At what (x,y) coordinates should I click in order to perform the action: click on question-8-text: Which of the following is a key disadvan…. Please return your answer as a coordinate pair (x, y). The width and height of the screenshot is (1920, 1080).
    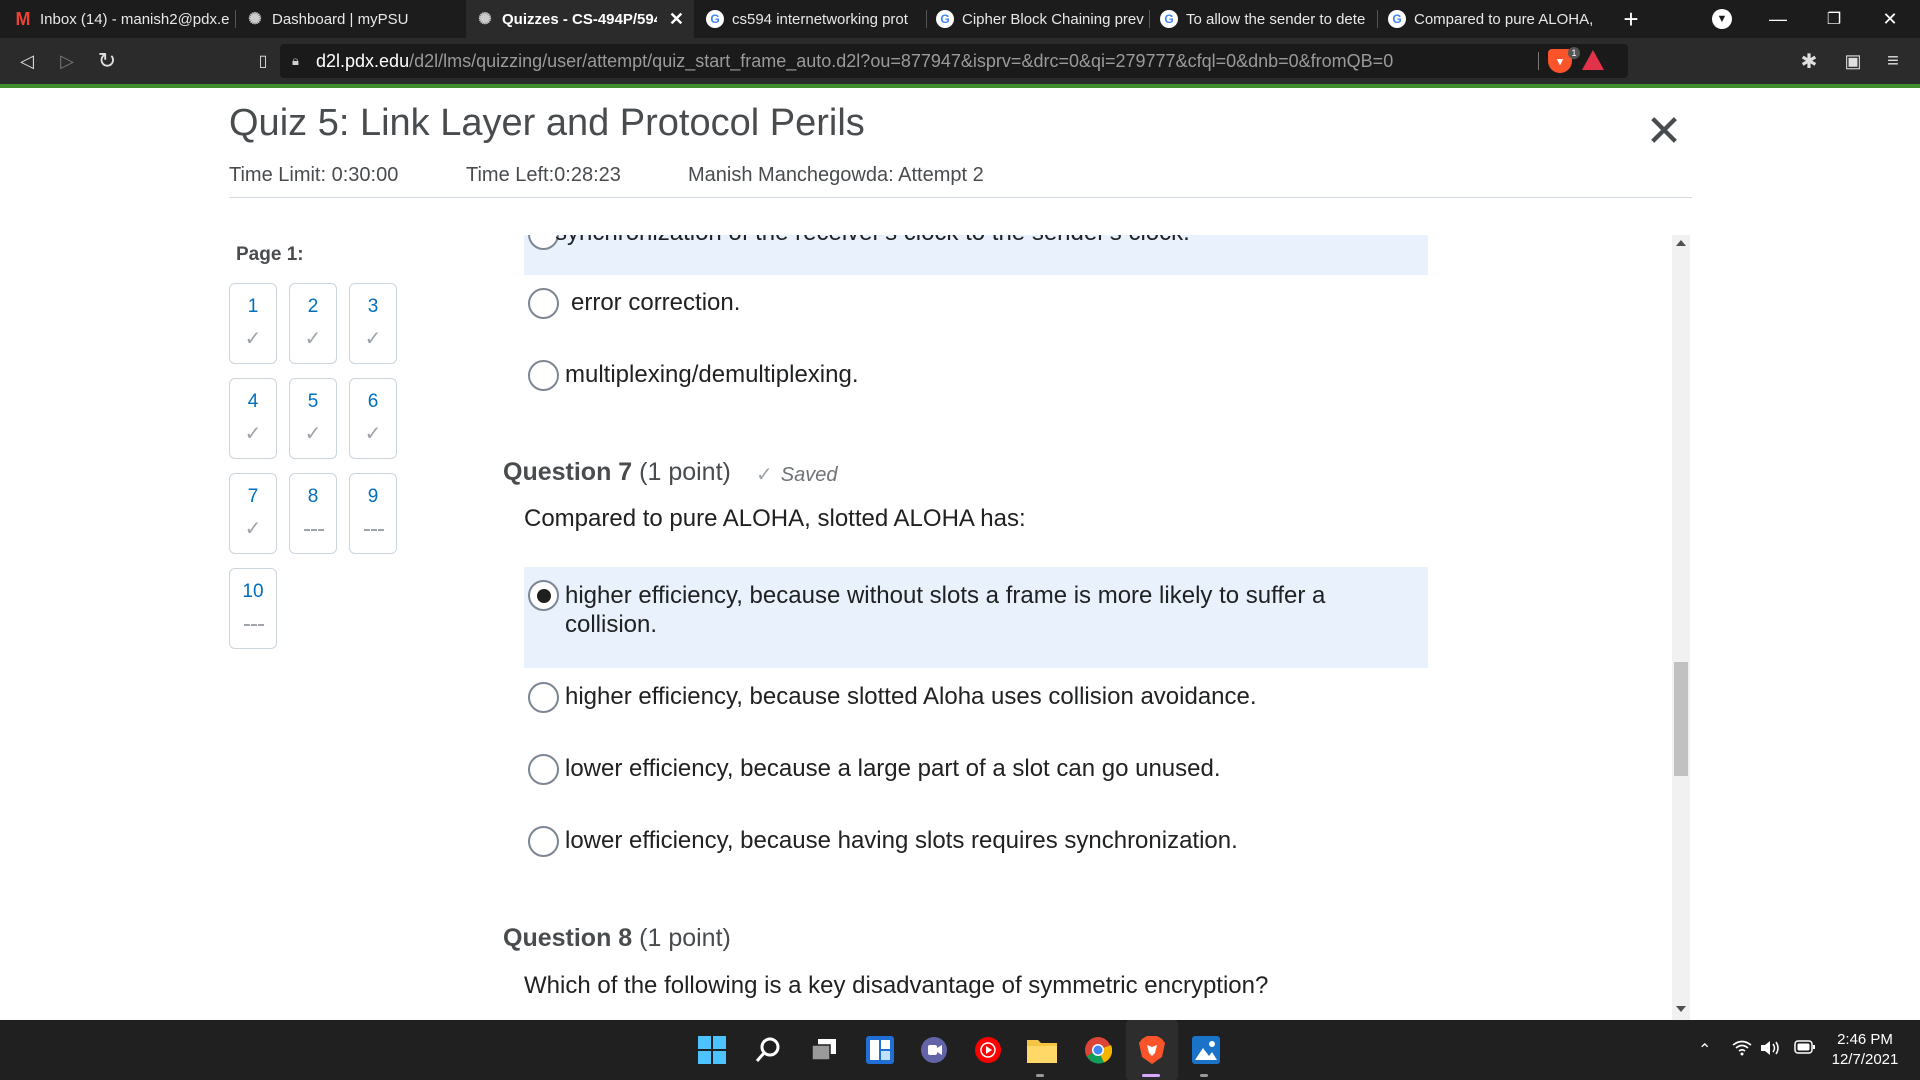
    Looking at the image, I should click on (896, 985).